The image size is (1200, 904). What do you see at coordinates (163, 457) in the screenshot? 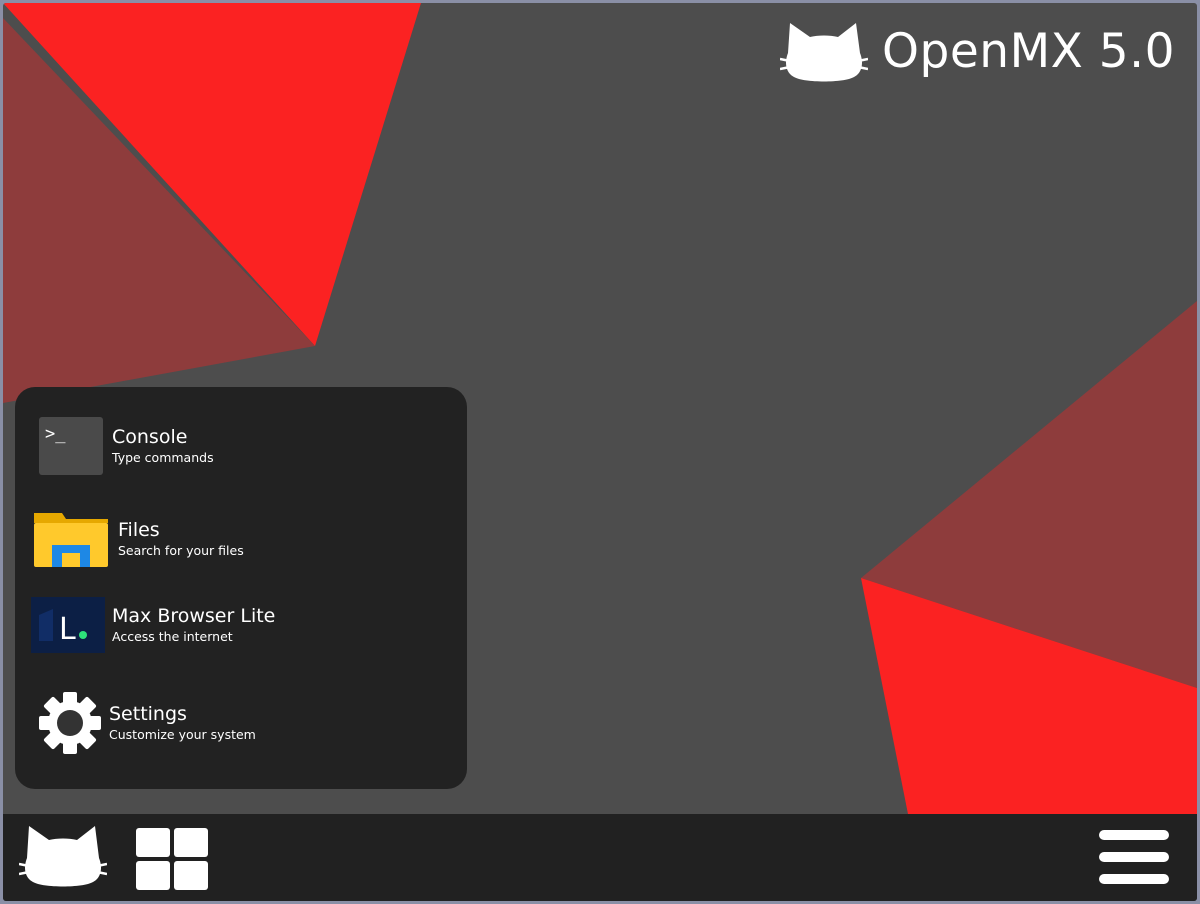
I see `menu-item-subtitle: Type commands` at bounding box center [163, 457].